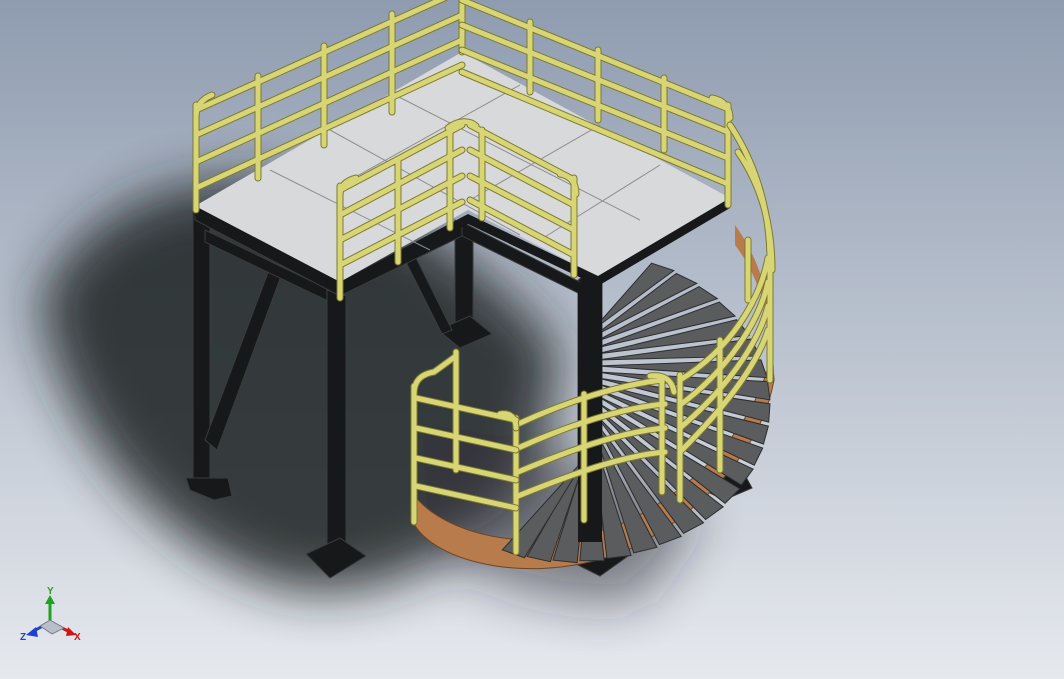 The height and width of the screenshot is (679, 1064). Describe the element at coordinates (77, 637) in the screenshot. I see `axis-label-x: X` at that location.